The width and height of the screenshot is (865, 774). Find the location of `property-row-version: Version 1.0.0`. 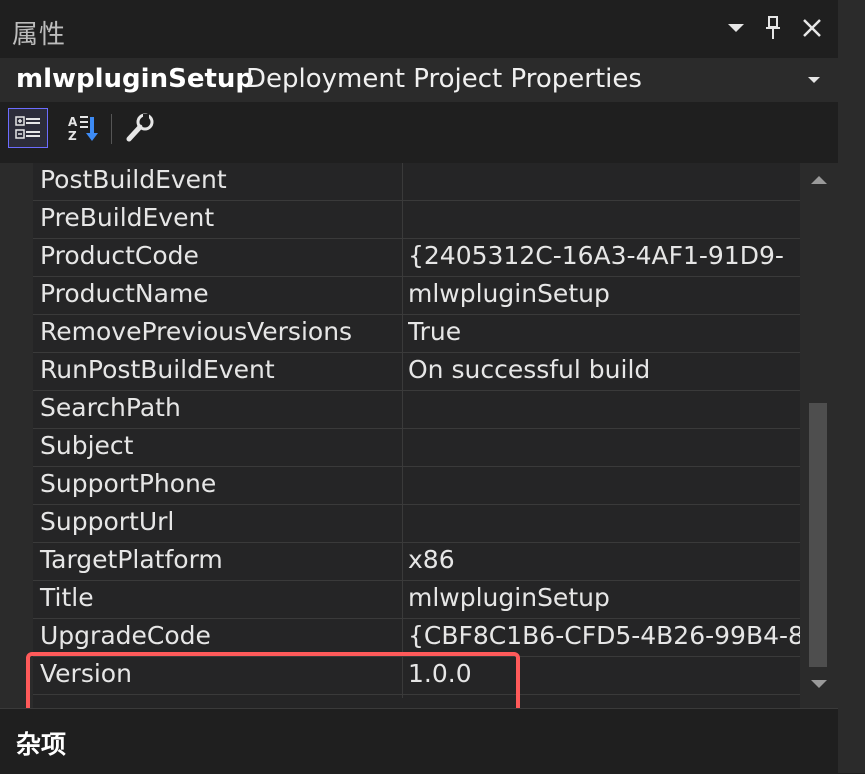

property-row-version: Version 1.0.0 is located at coordinates (416, 676).